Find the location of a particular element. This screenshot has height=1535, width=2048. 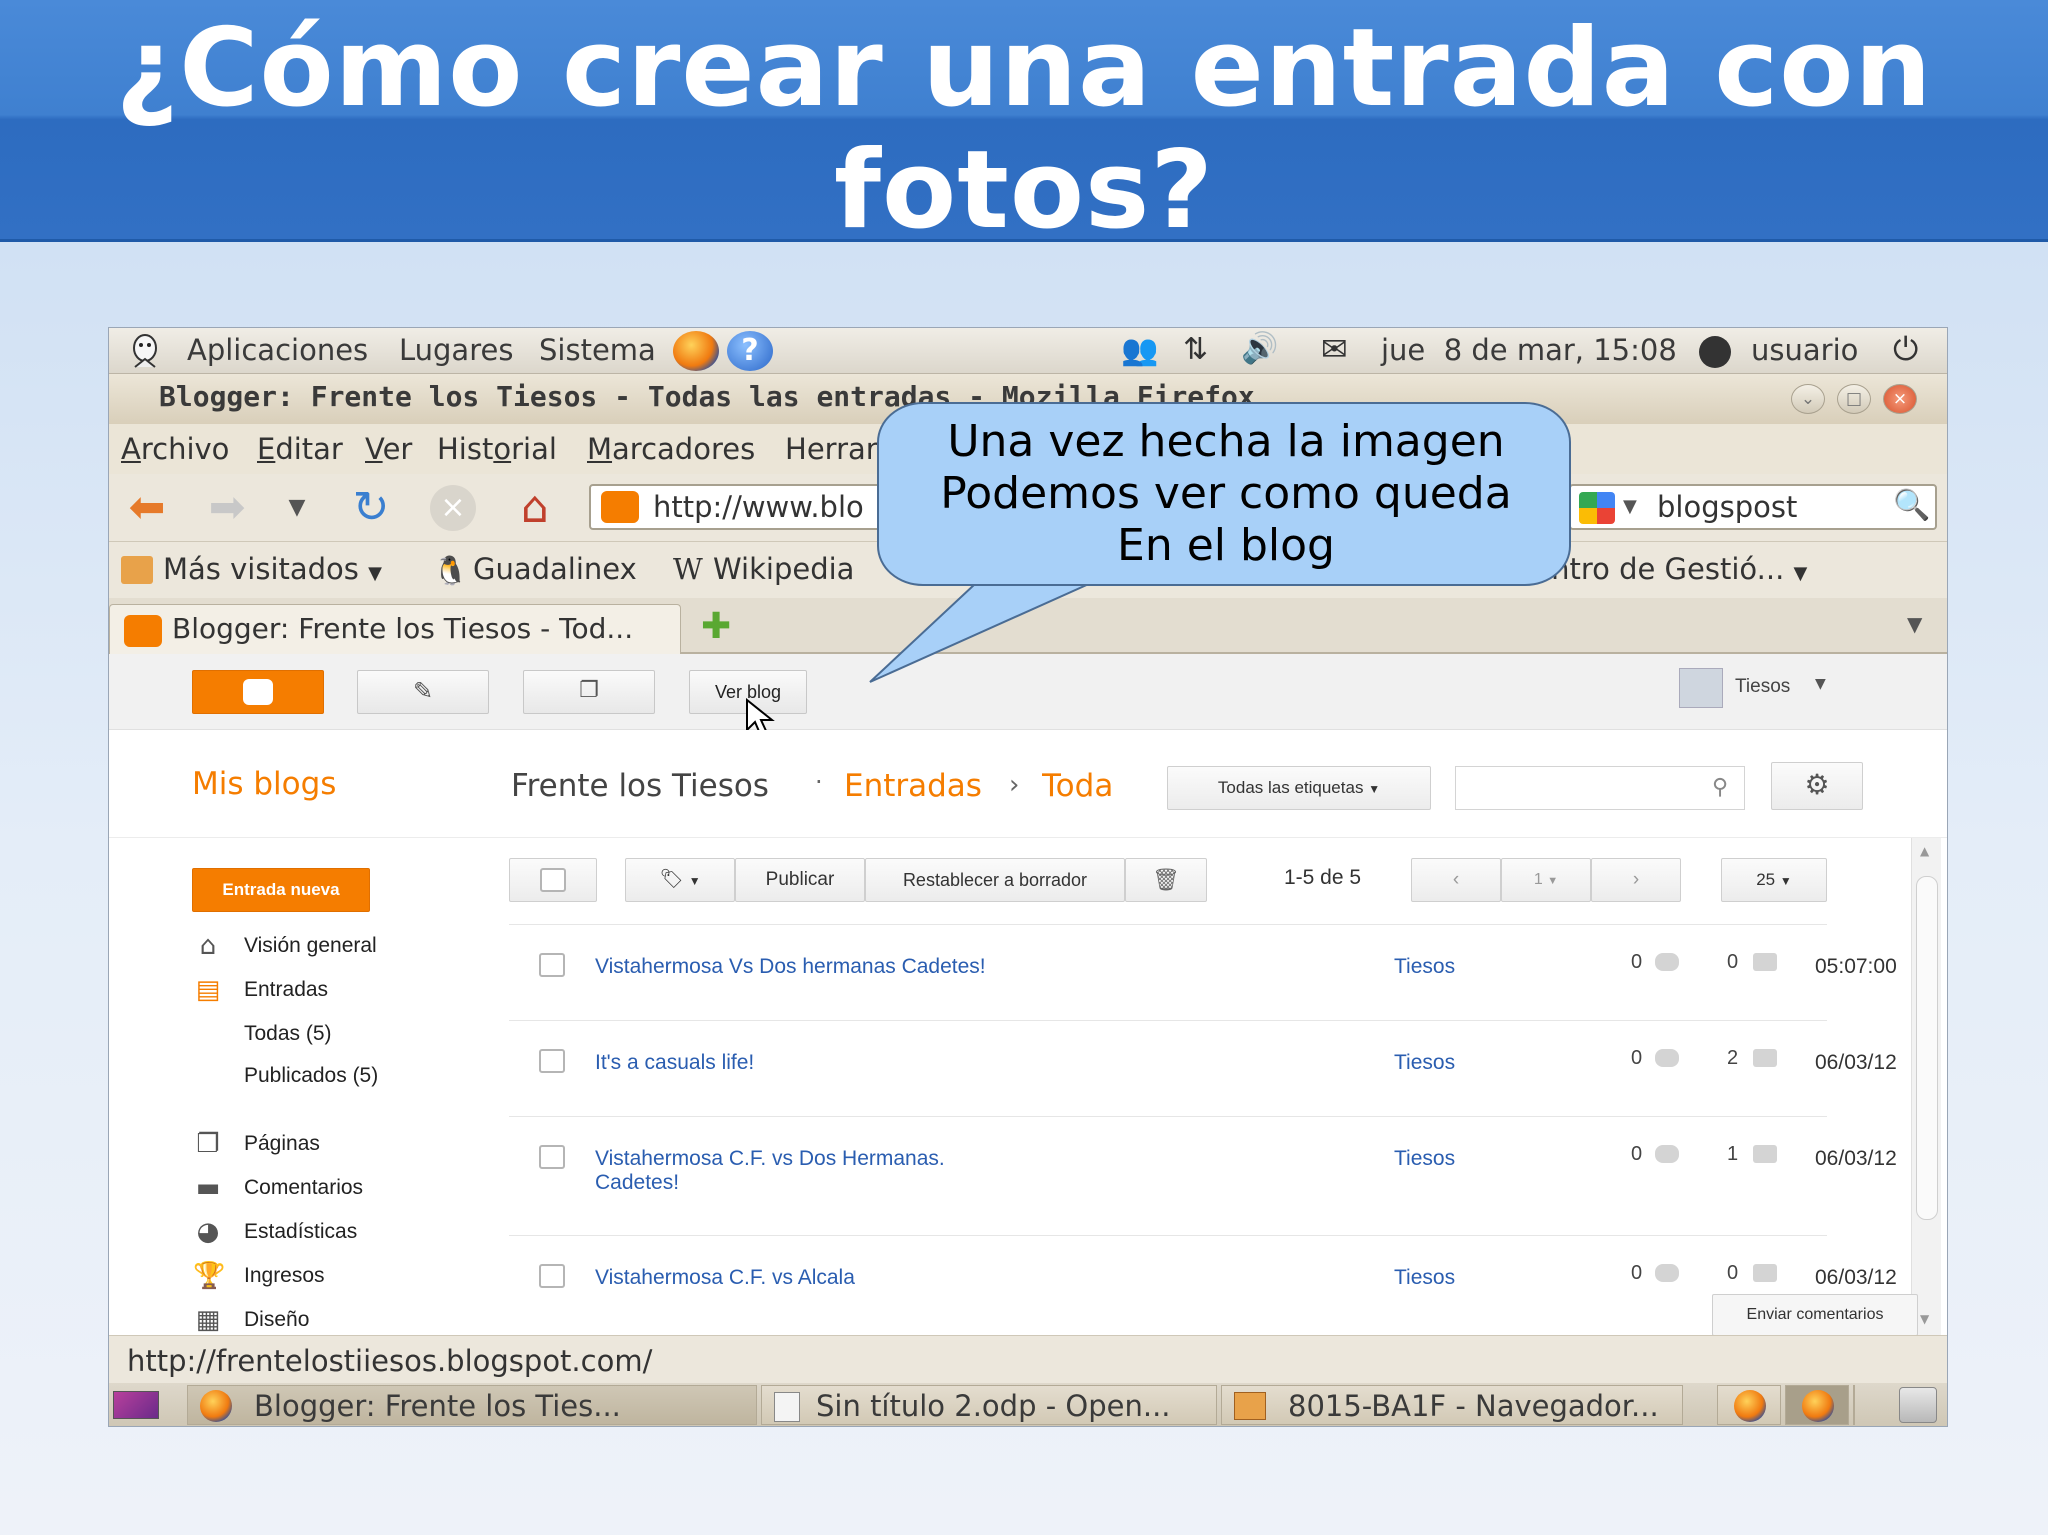

sidebar-item-stats: Estadísticas is located at coordinates (300, 1232).